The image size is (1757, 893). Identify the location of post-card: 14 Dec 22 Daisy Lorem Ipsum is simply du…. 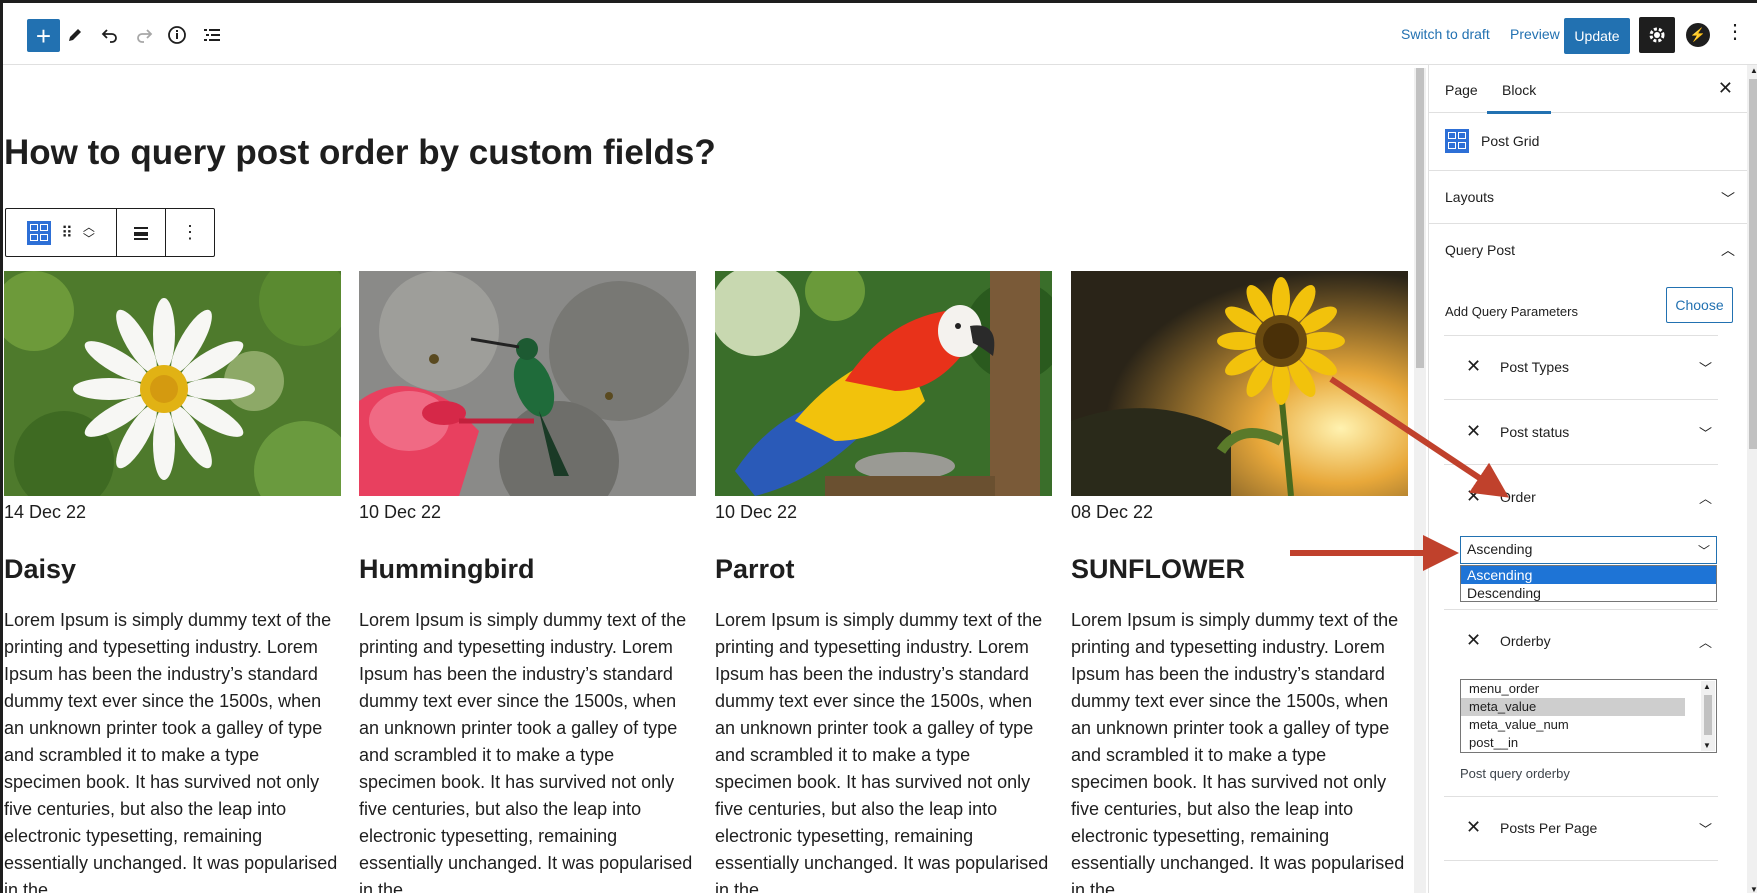
(172, 582).